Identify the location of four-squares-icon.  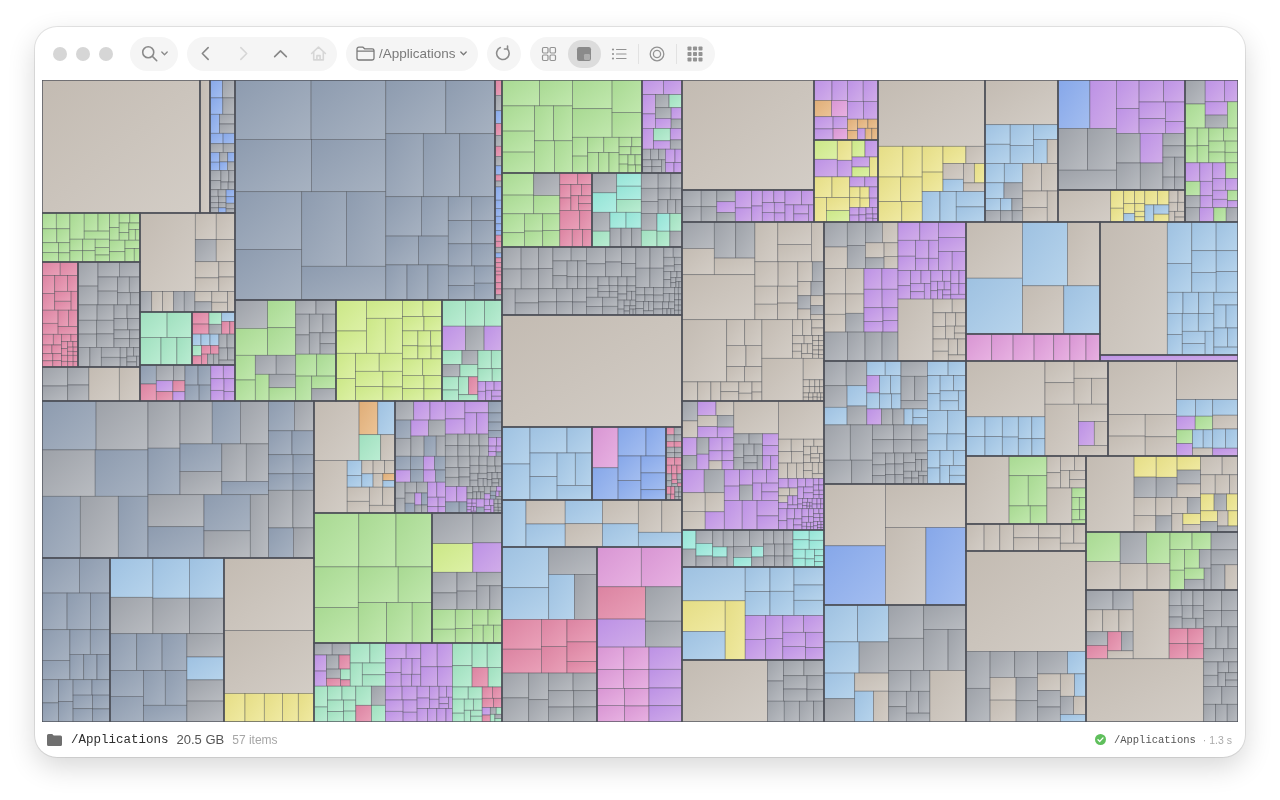
(549, 53).